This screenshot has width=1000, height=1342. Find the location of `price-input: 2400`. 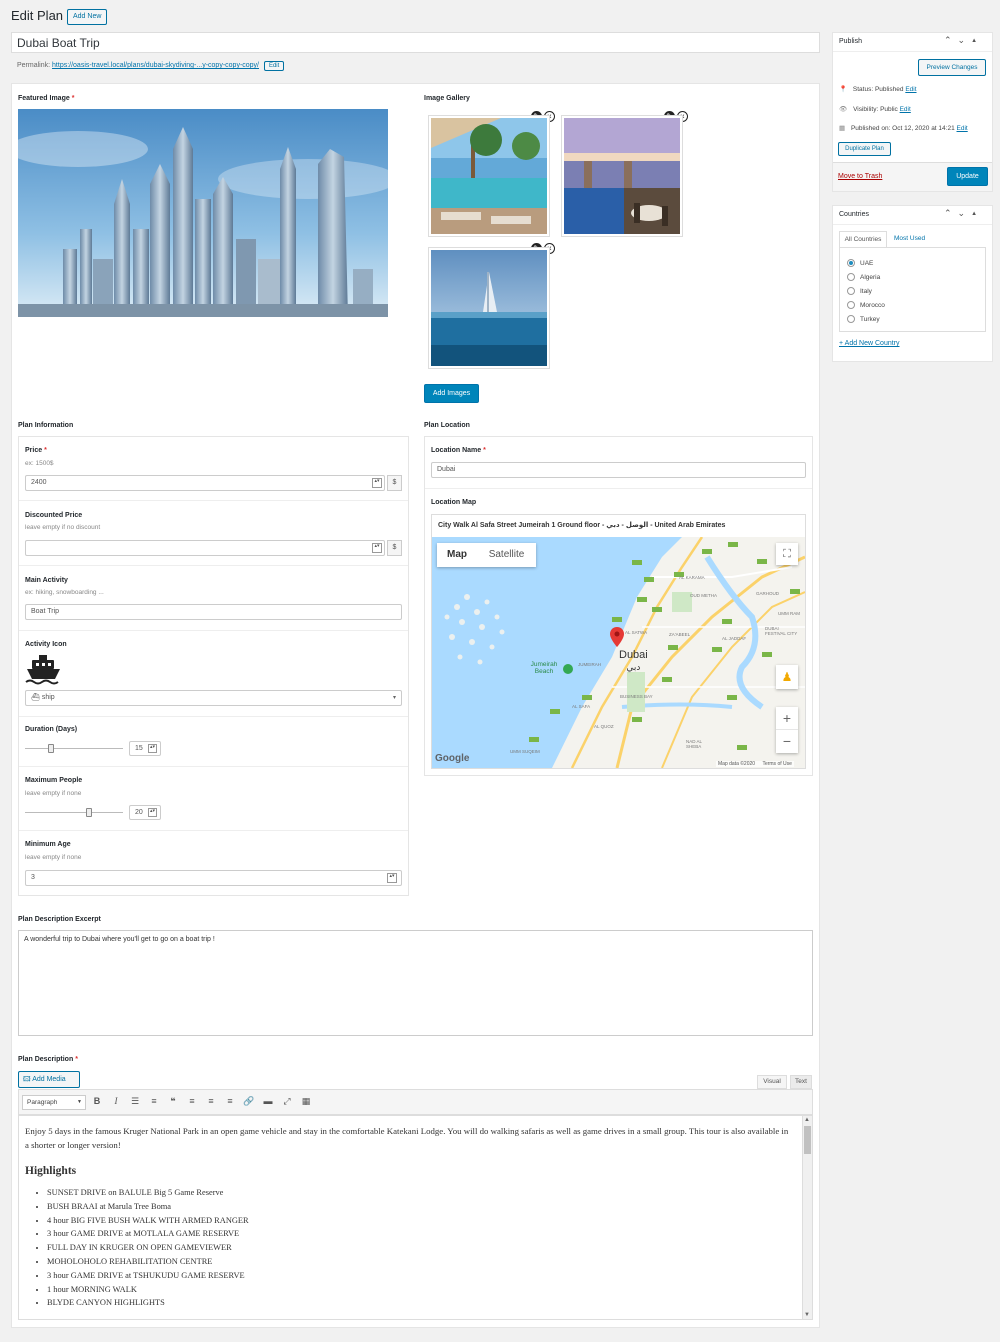

price-input: 2400 is located at coordinates (205, 483).